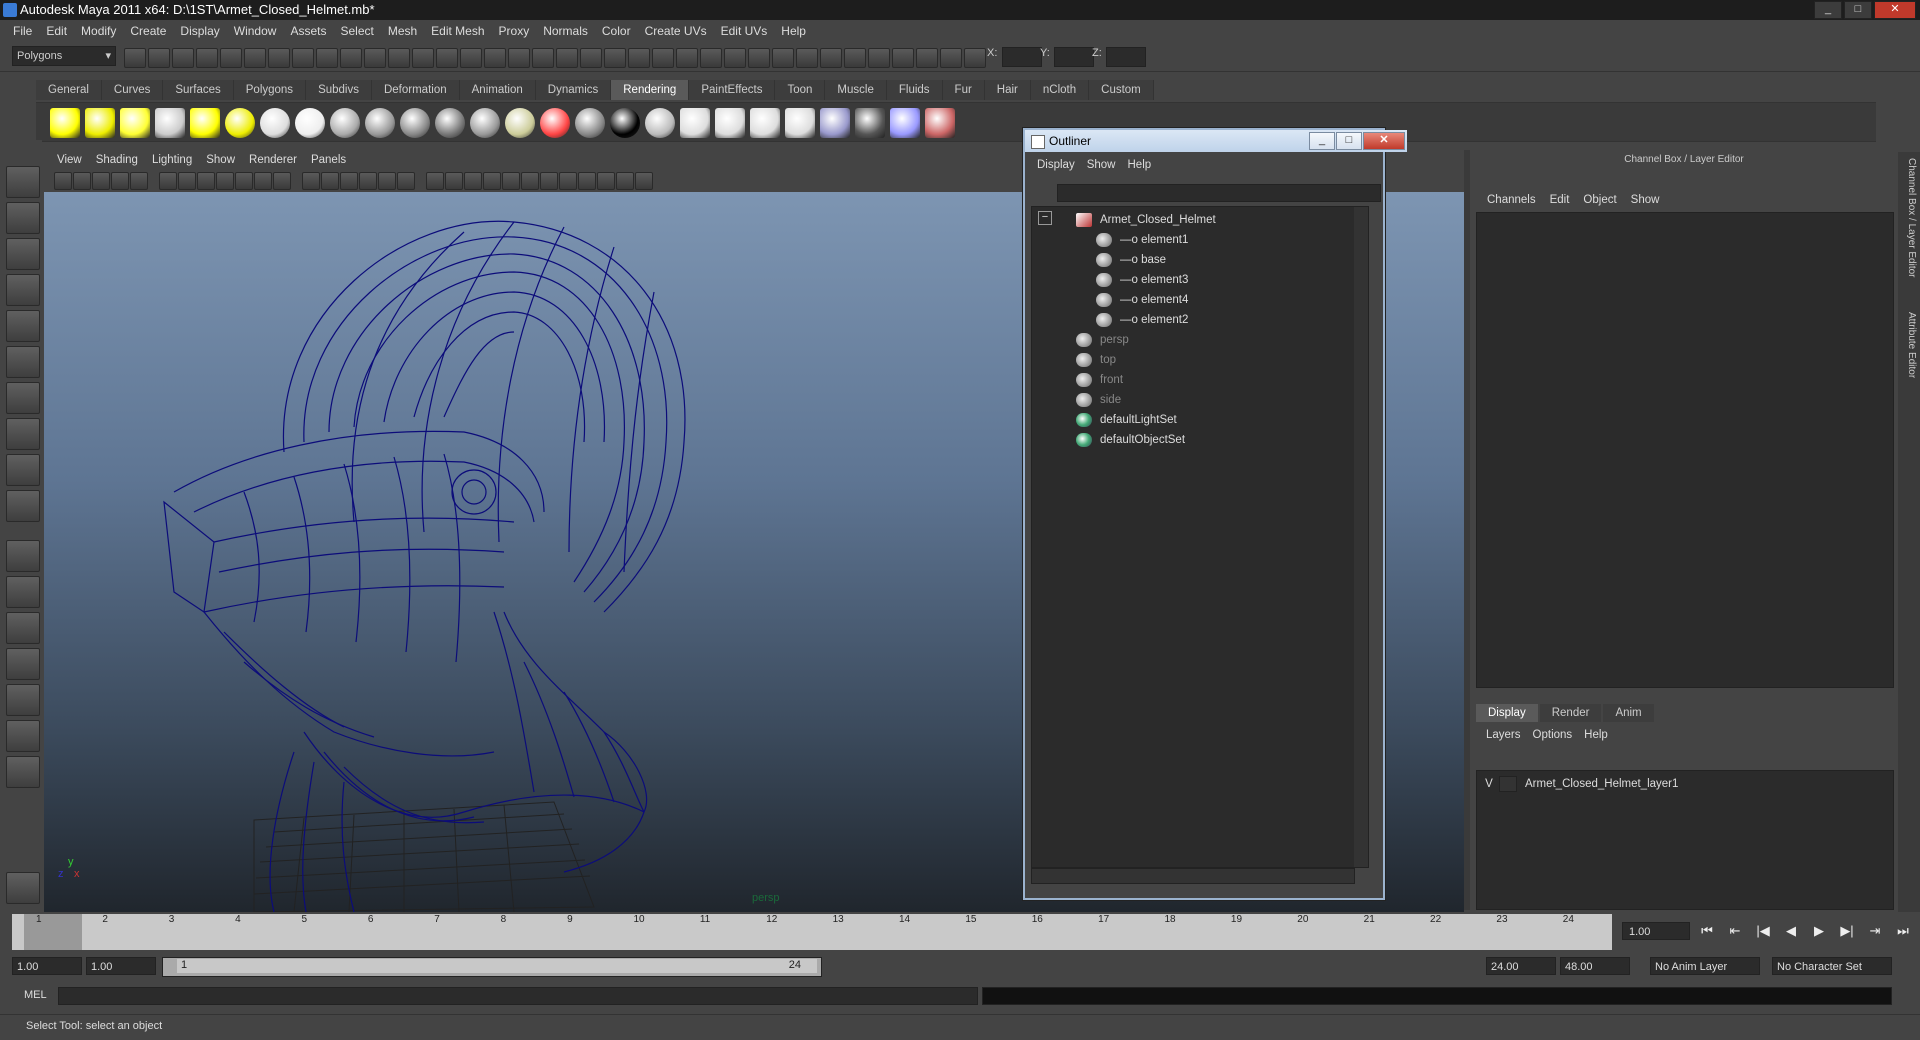 The width and height of the screenshot is (1920, 1040). I want to click on outliner-item: —o base, so click(1131, 260).